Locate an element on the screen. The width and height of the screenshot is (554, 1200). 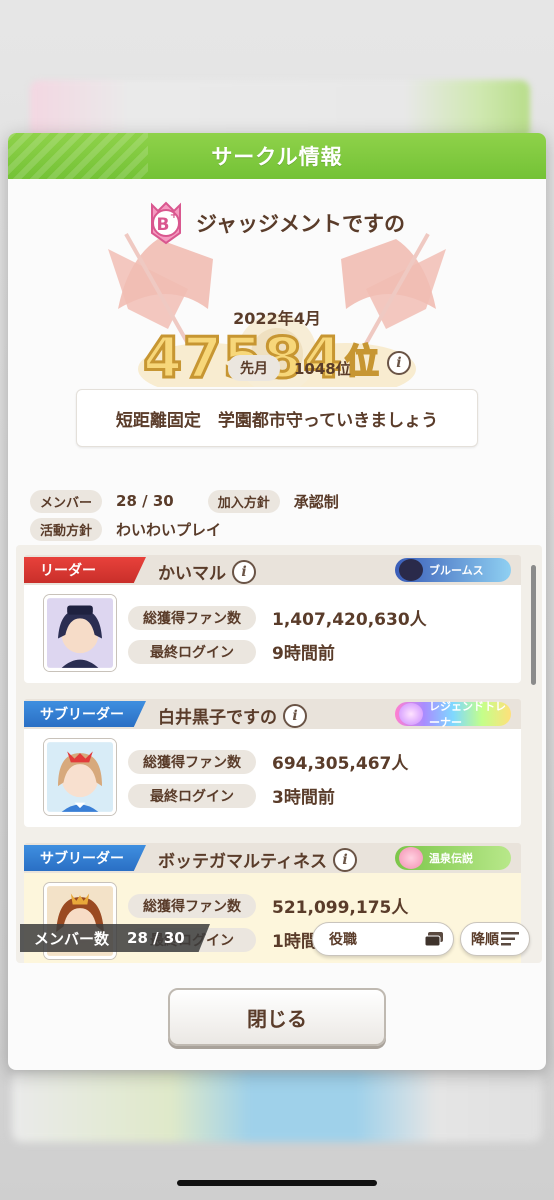
circle-meta: メンバー 28 / 30 加入方針 承認制 活動方針 わいわいプレイ is located at coordinates (280, 515).